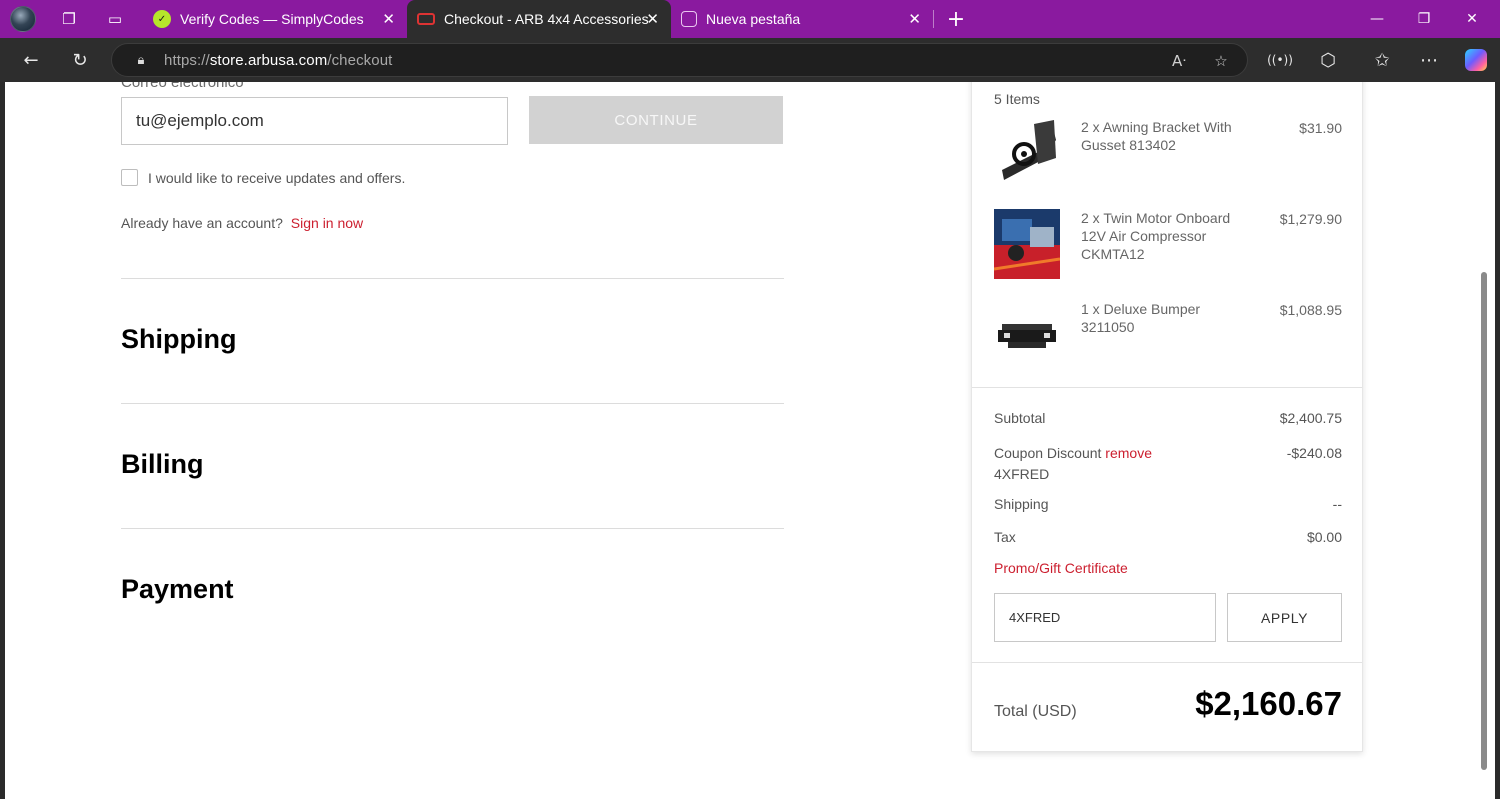  What do you see at coordinates (1128, 453) in the screenshot?
I see `remove-coupon-link: remove` at bounding box center [1128, 453].